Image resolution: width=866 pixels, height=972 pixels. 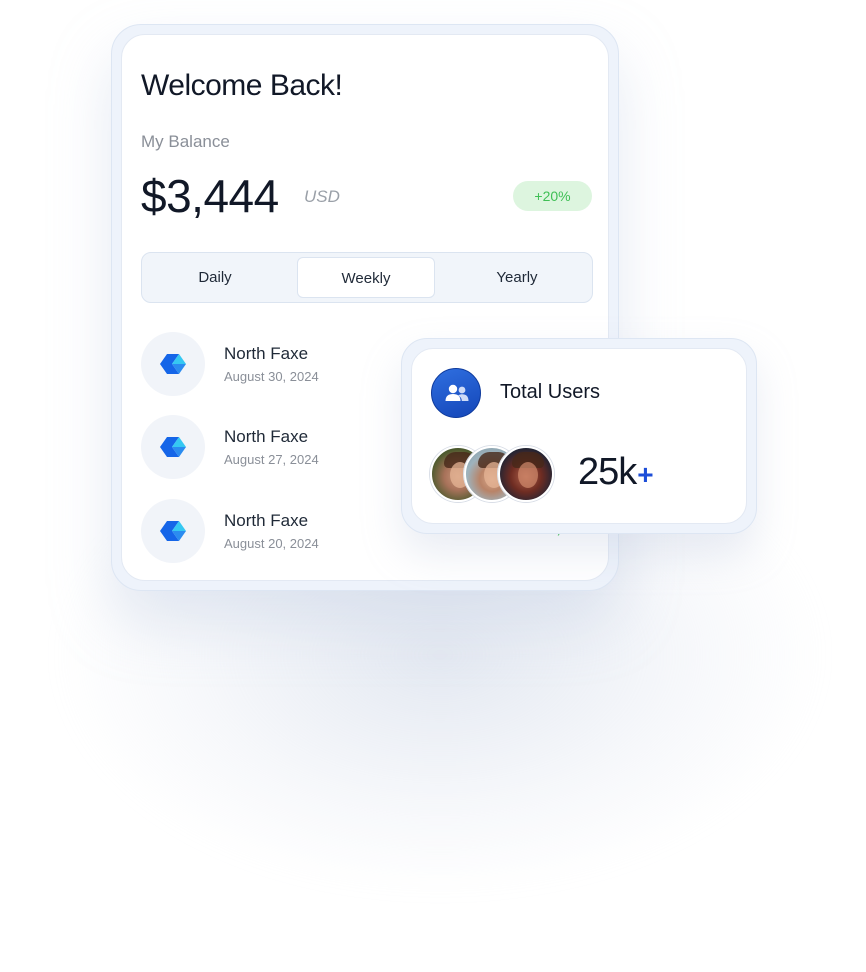 I want to click on tab-yearly: Yearly, so click(x=517, y=277).